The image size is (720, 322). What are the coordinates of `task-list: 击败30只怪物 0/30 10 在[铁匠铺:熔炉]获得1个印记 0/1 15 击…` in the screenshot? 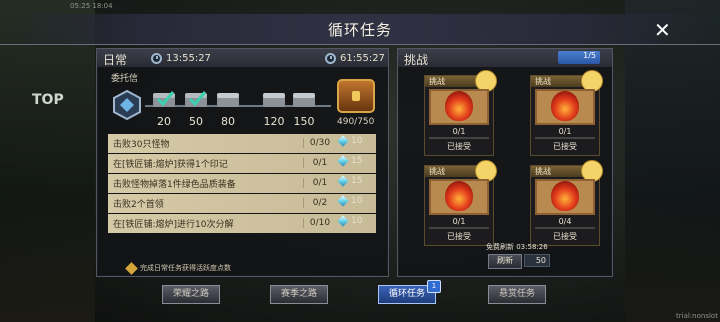 It's located at (242, 184).